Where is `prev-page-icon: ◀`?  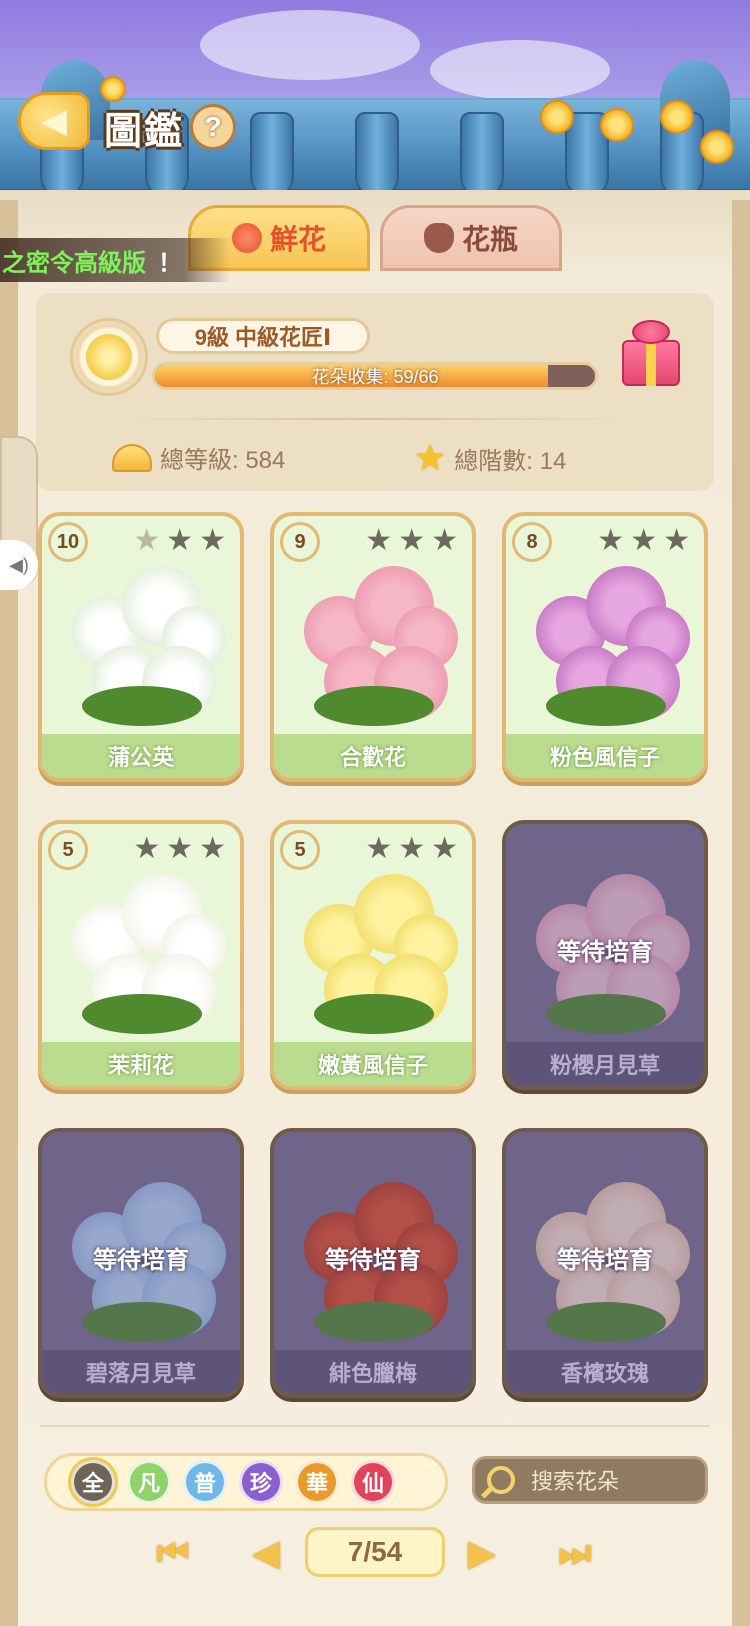 prev-page-icon: ◀ is located at coordinates (266, 1552).